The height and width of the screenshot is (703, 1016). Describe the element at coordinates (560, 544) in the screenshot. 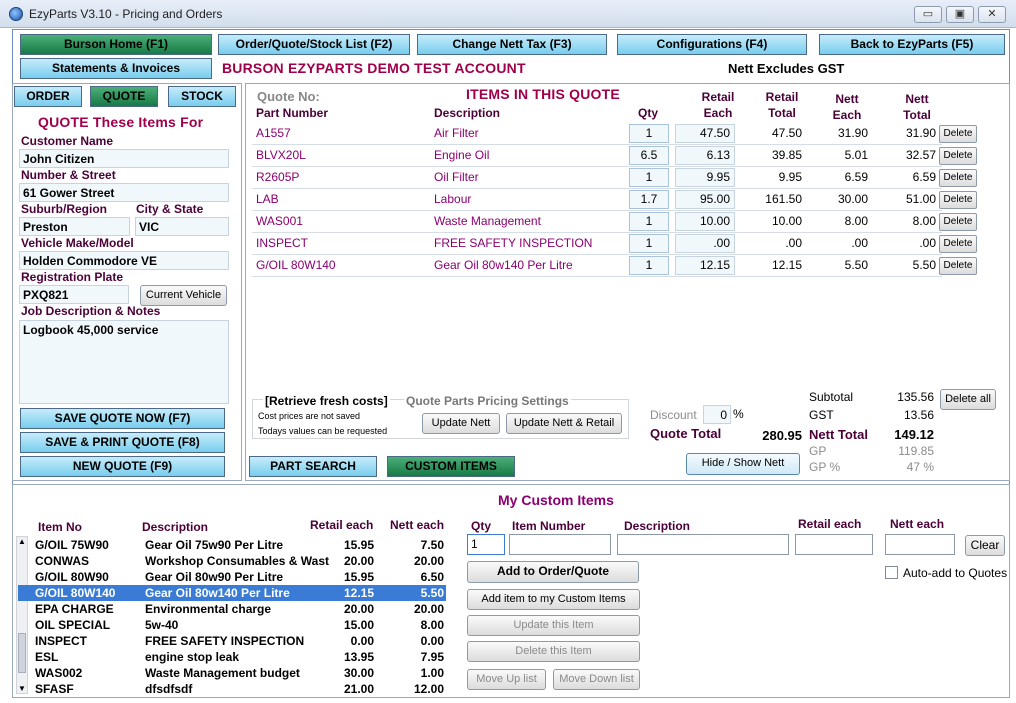

I see `form-item-input` at that location.